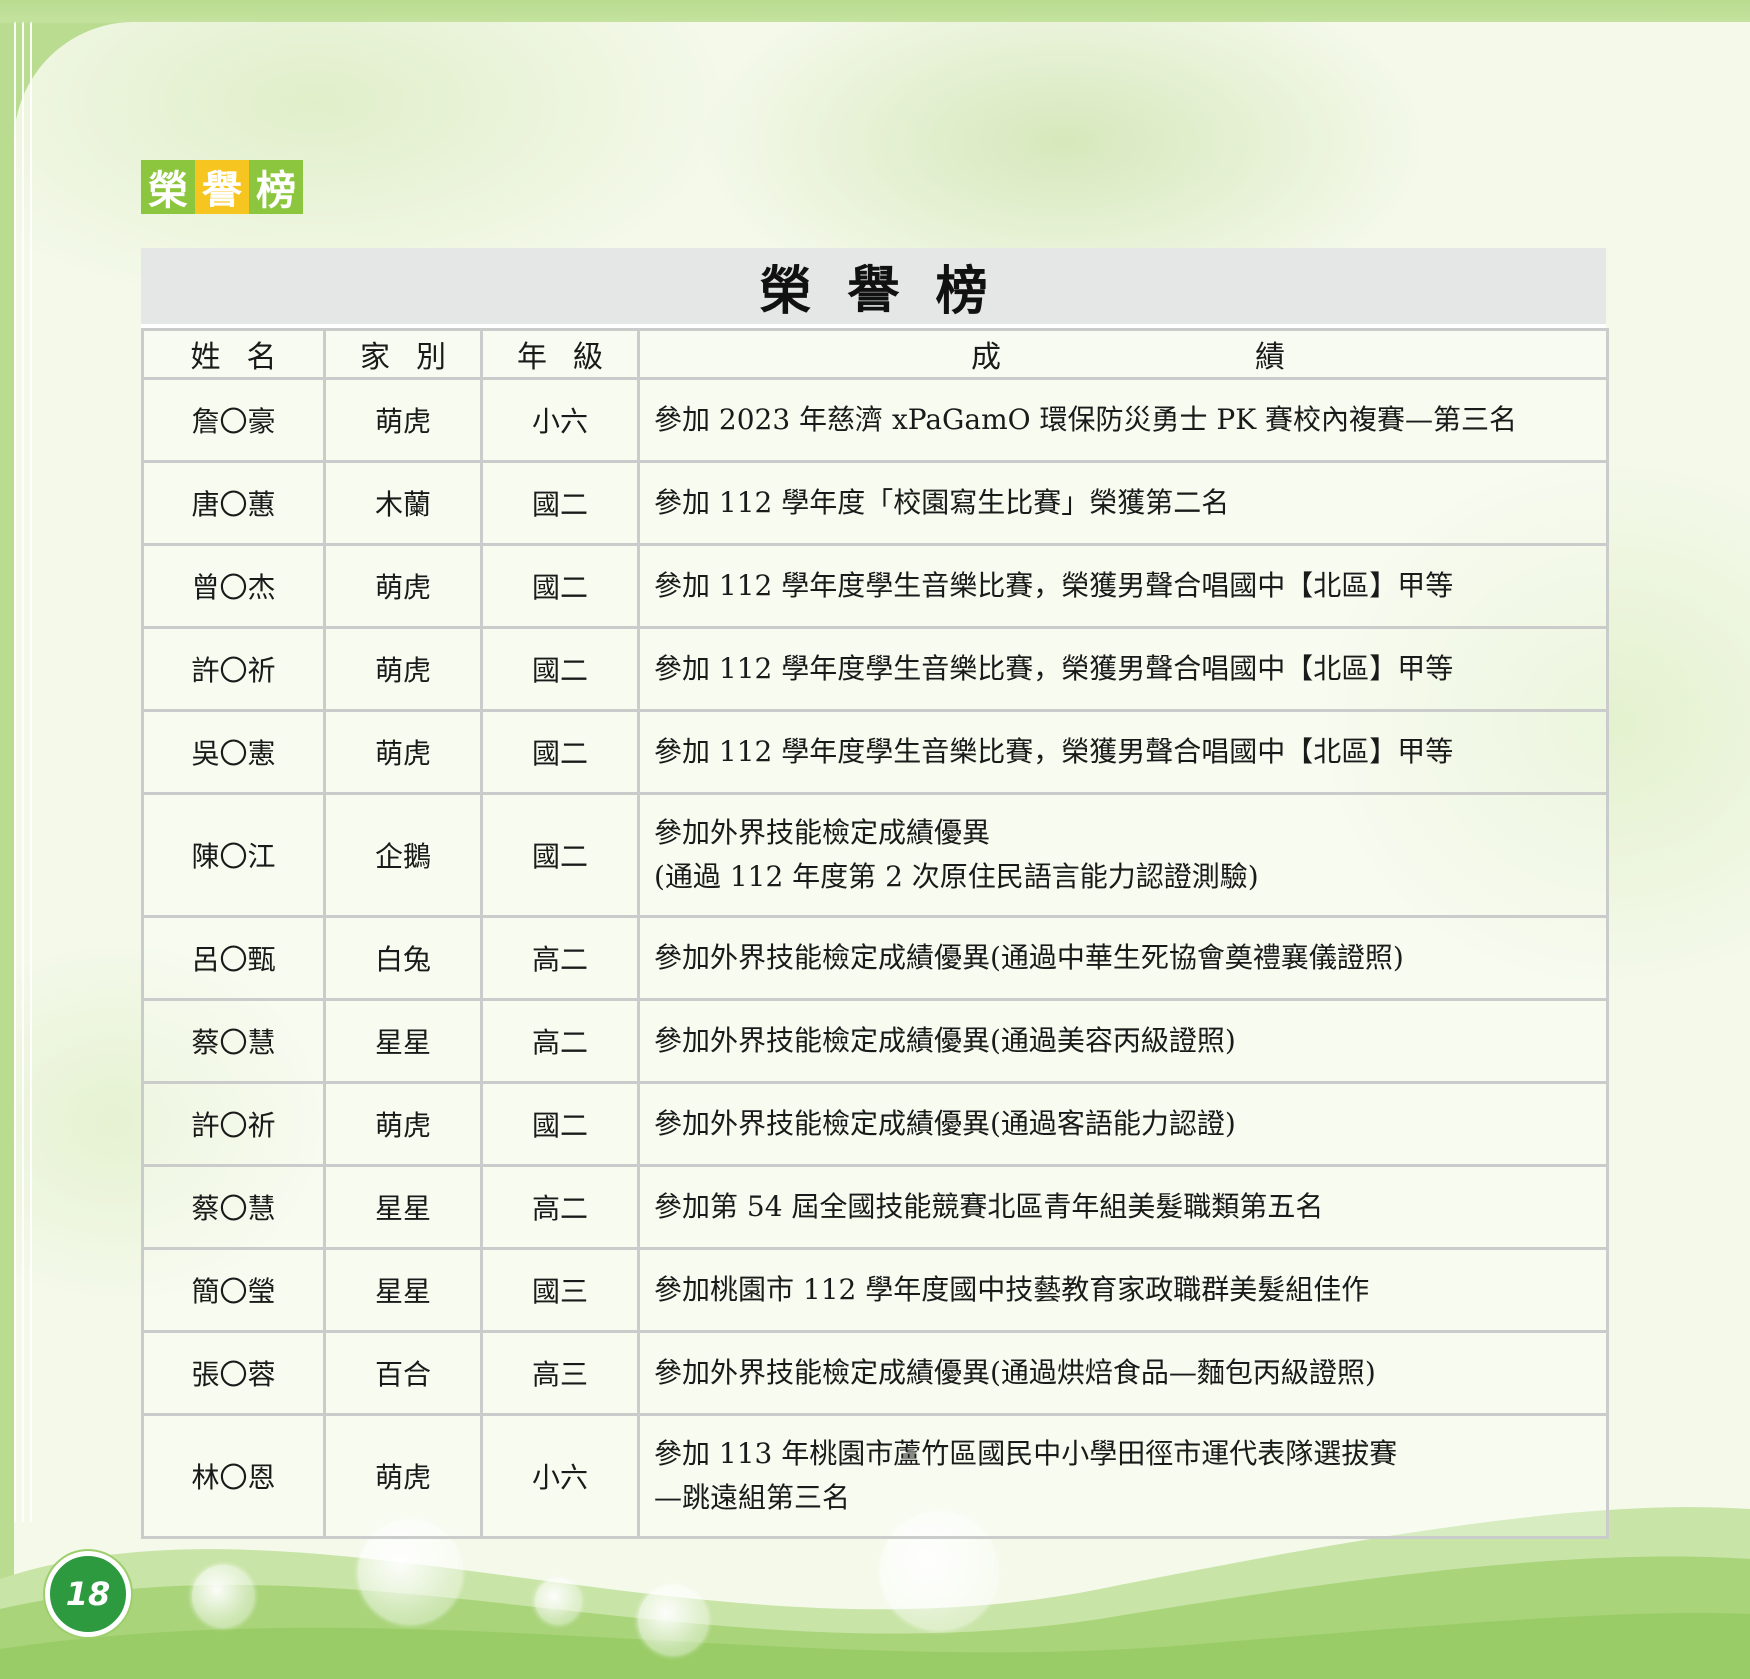 This screenshot has width=1750, height=1679. What do you see at coordinates (956, 876) in the screenshot?
I see `result-line: (通過 112 年度第 2 次原住民語言能力認證測驗)` at bounding box center [956, 876].